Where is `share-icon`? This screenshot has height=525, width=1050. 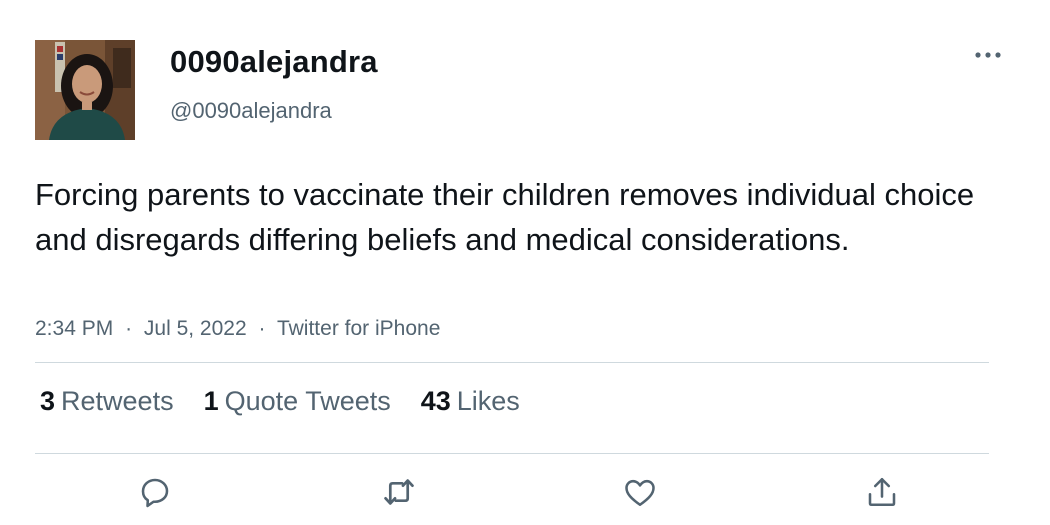
share-icon is located at coordinates (882, 494).